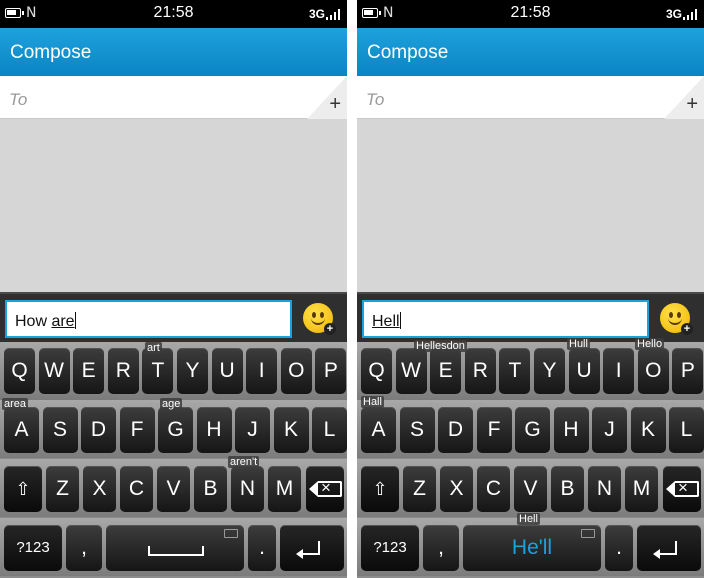 This screenshot has width=704, height=578. Describe the element at coordinates (18, 99) in the screenshot. I see `to-placeholder: To` at that location.